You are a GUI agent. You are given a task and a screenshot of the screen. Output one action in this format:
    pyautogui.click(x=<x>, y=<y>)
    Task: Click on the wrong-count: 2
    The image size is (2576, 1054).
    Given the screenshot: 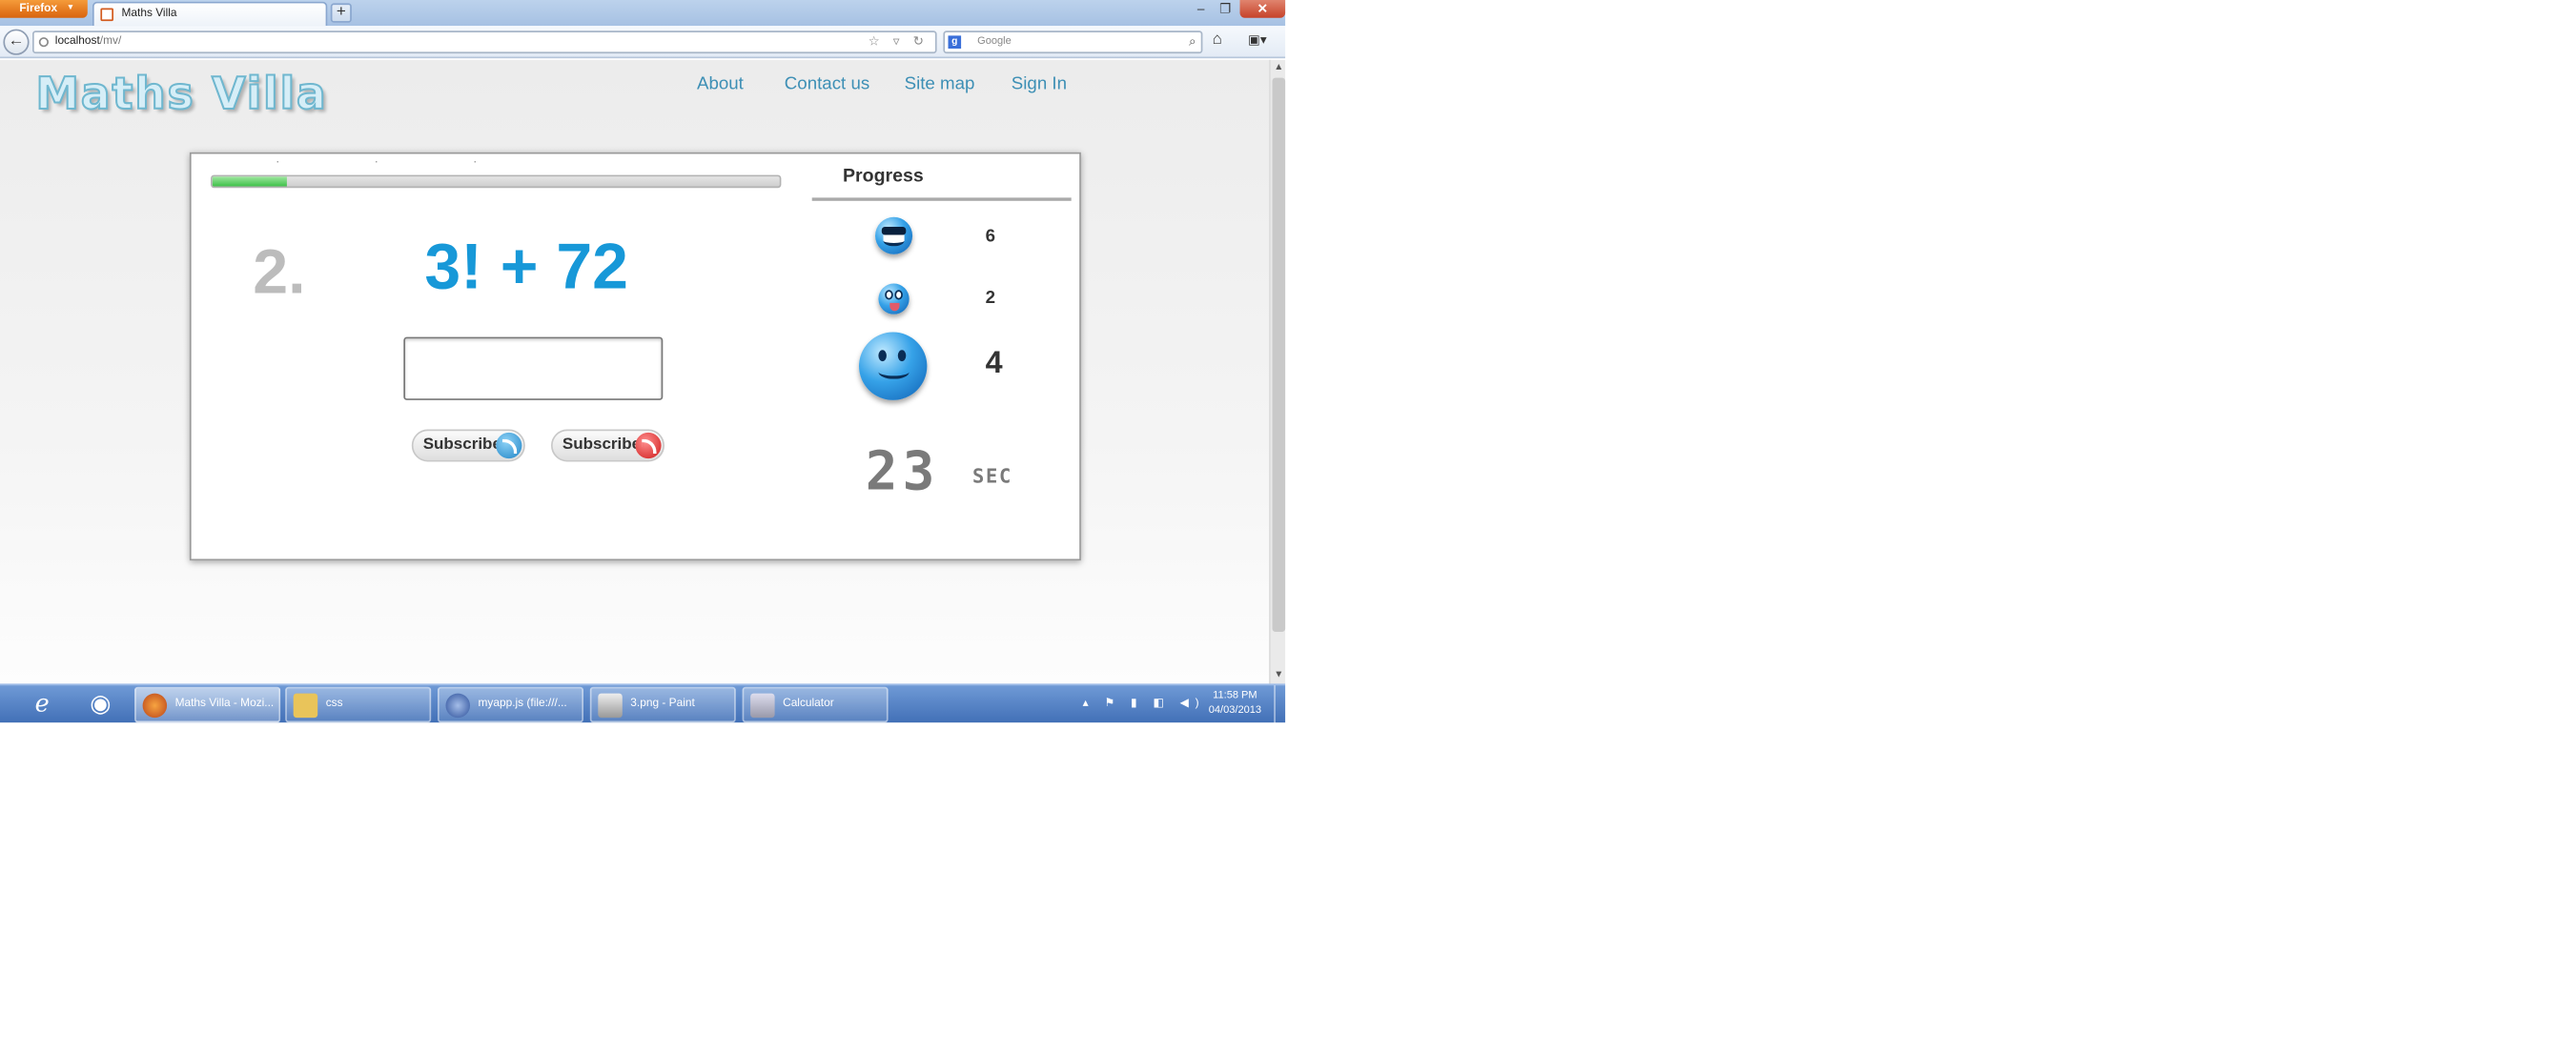 What is the action you would take?
    pyautogui.click(x=990, y=298)
    